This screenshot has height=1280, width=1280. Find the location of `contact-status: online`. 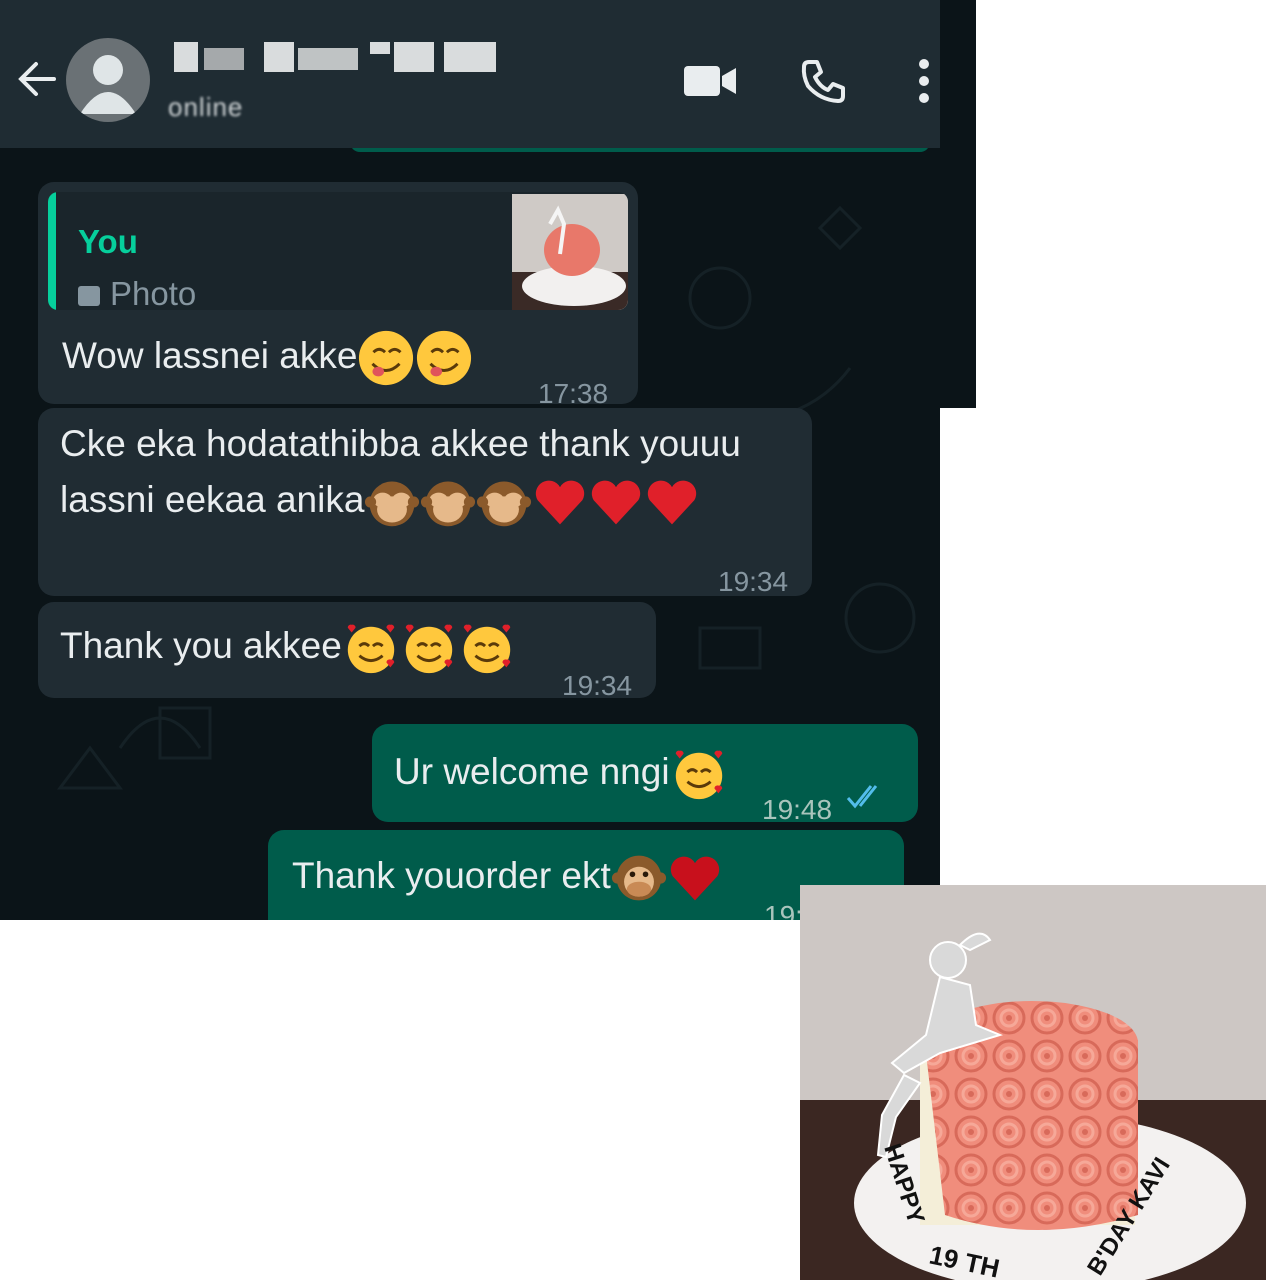

contact-status: online is located at coordinates (206, 107).